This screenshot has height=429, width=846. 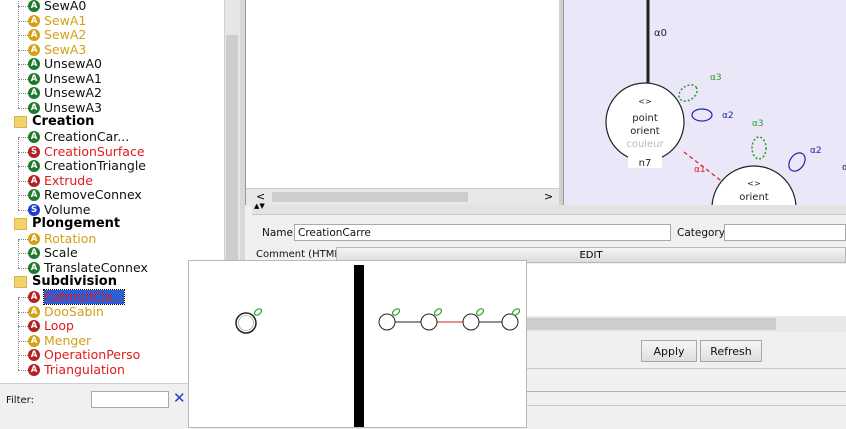 What do you see at coordinates (52, 35) in the screenshot?
I see `tree-item: A SewA2` at bounding box center [52, 35].